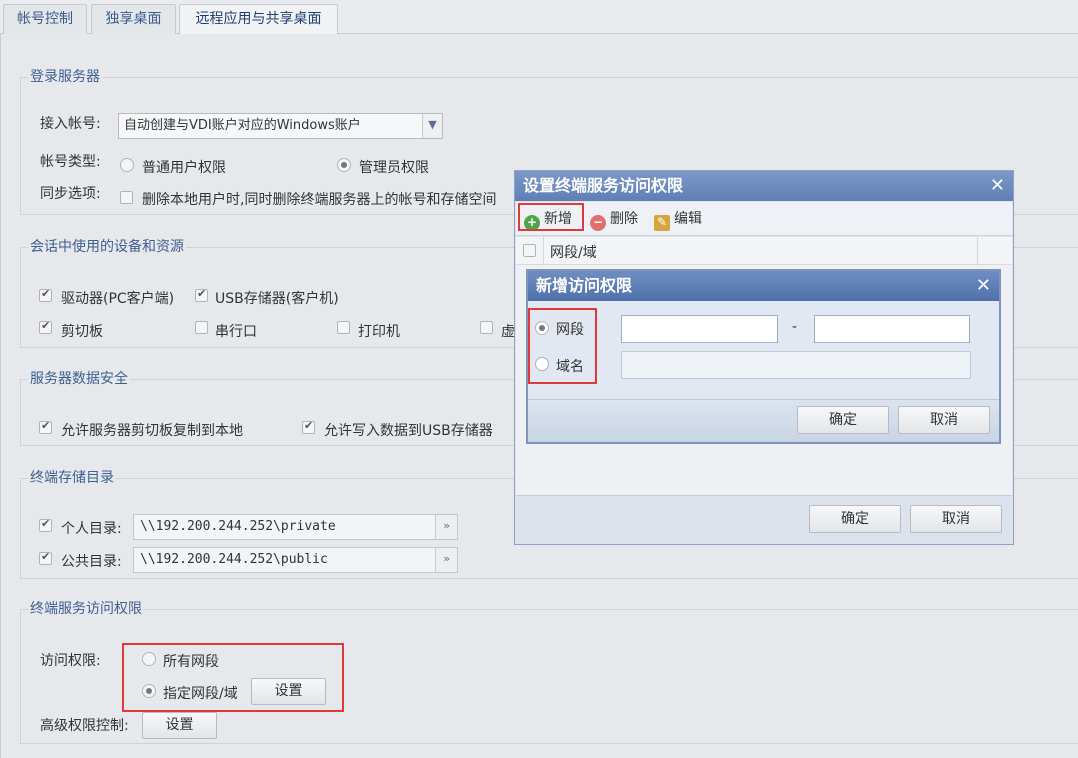  What do you see at coordinates (944, 420) in the screenshot?
I see `inner-cancel-button: 取消` at bounding box center [944, 420].